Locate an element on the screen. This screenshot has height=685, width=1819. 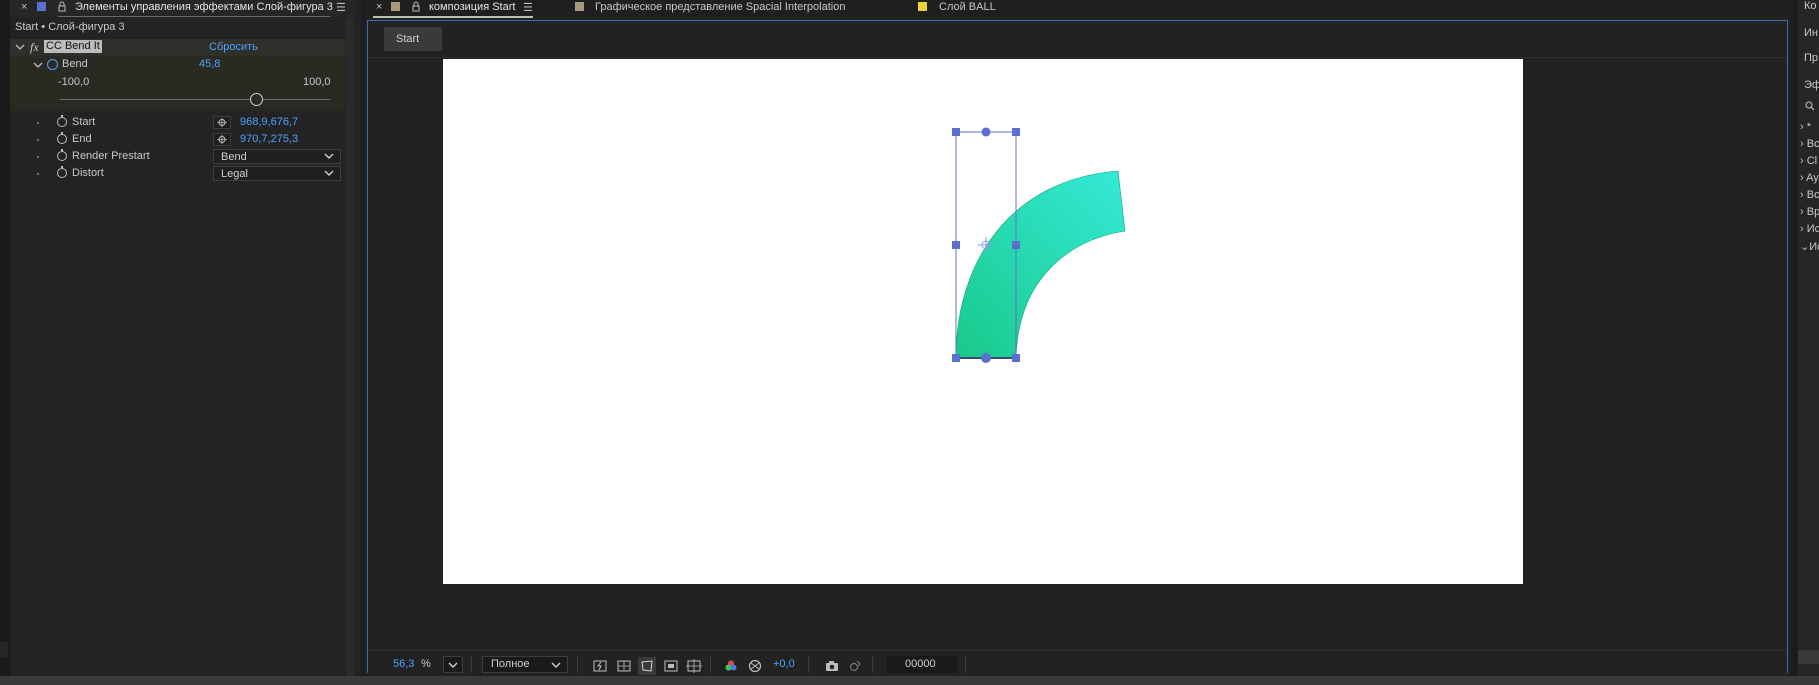
right-panel-label-0: Ко is located at coordinates (1810, 6).